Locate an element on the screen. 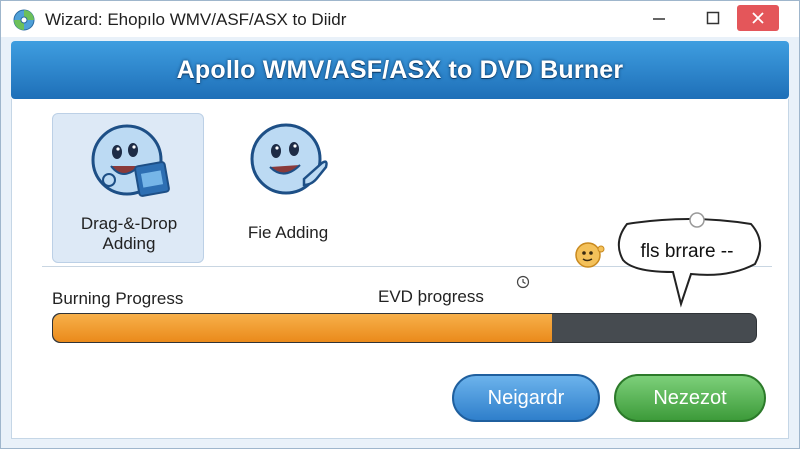  small-mascot-icon is located at coordinates (590, 255).